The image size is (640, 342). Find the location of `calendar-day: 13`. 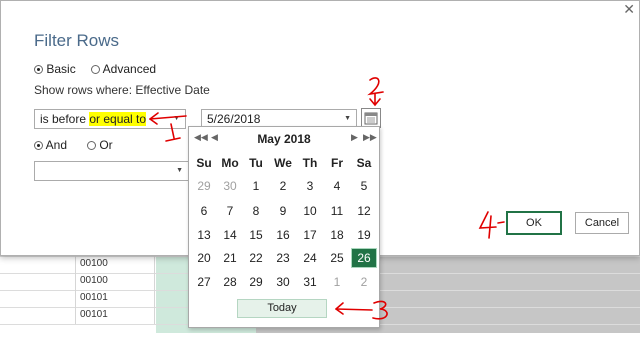

calendar-day: 13 is located at coordinates (204, 235).